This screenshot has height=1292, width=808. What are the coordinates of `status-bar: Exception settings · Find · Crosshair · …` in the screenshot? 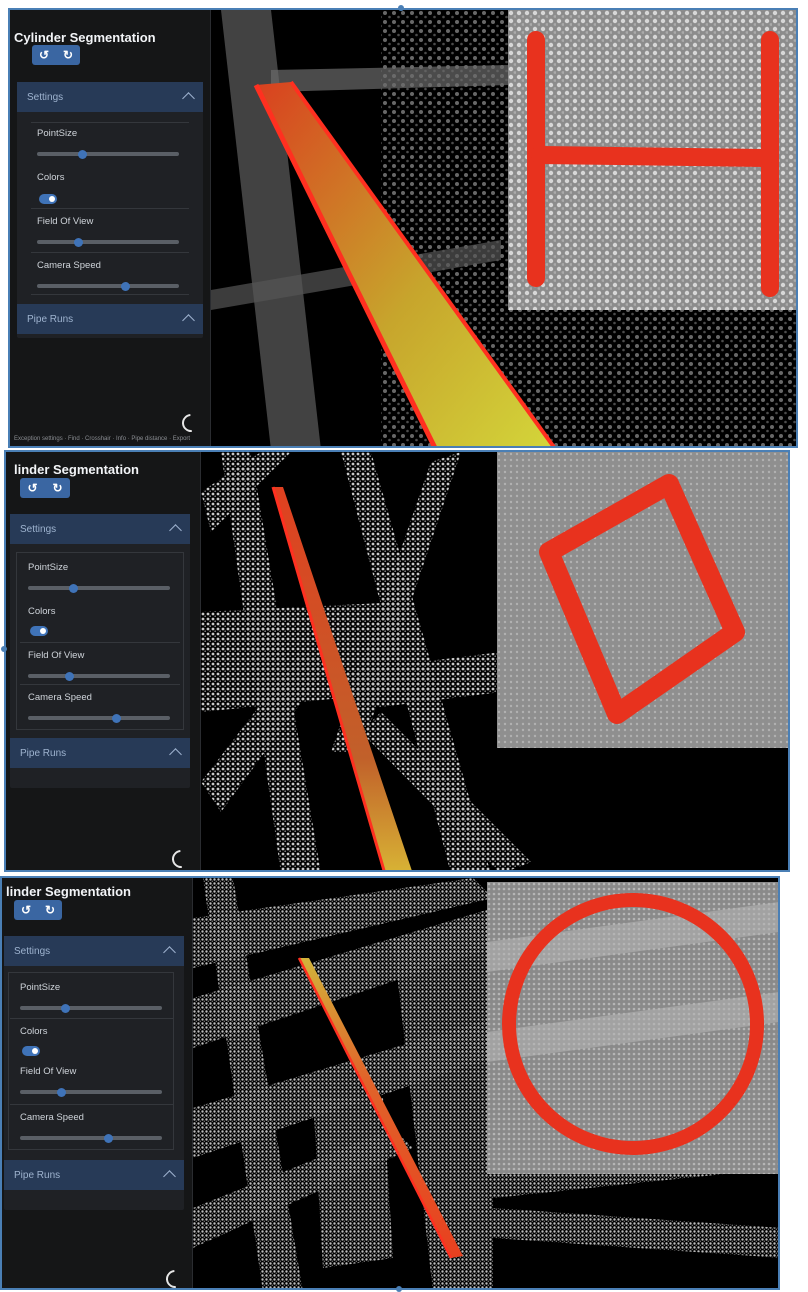 It's located at (102, 439).